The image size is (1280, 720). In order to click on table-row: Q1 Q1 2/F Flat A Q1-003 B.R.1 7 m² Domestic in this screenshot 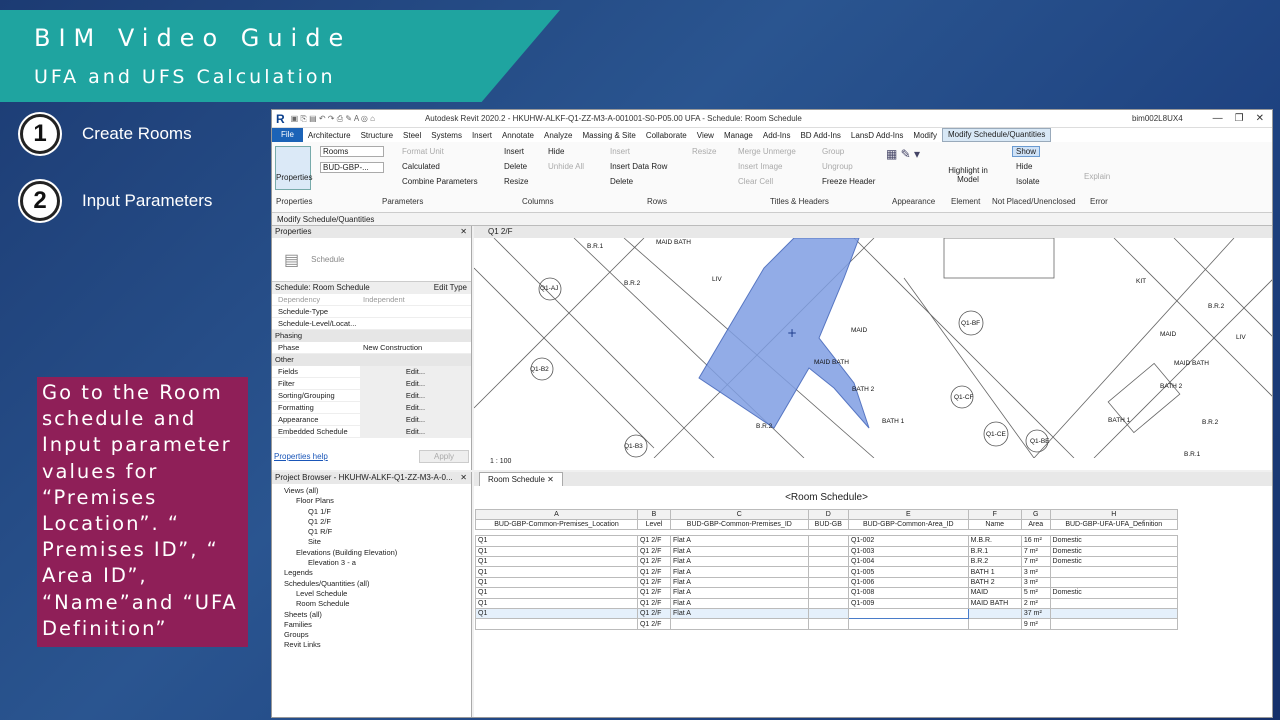, I will do `click(827, 551)`.